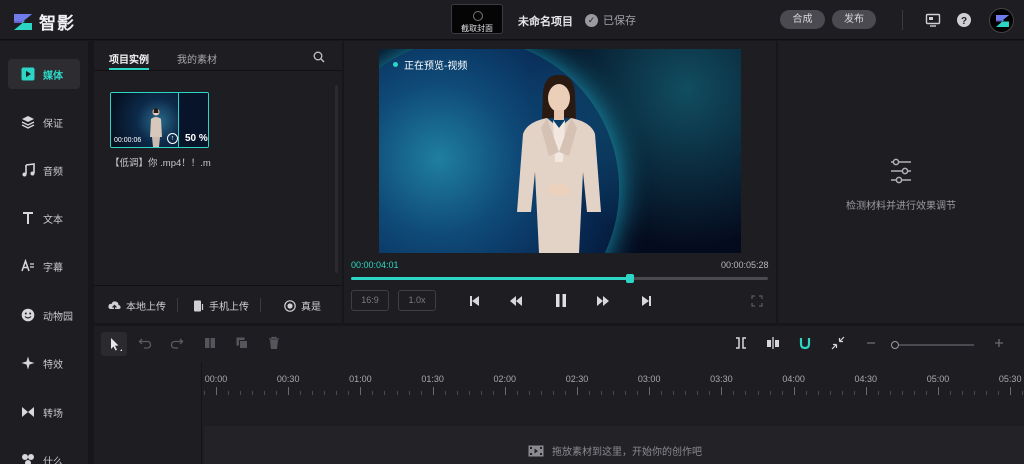  Describe the element at coordinates (417, 300) in the screenshot. I see `playback-speed-button: 1.0x` at that location.